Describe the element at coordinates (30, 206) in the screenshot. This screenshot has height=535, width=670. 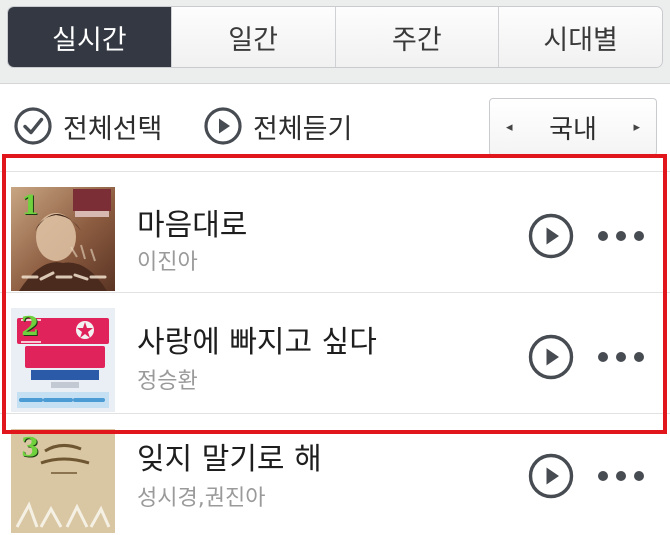
I see `rank-number: 1` at that location.